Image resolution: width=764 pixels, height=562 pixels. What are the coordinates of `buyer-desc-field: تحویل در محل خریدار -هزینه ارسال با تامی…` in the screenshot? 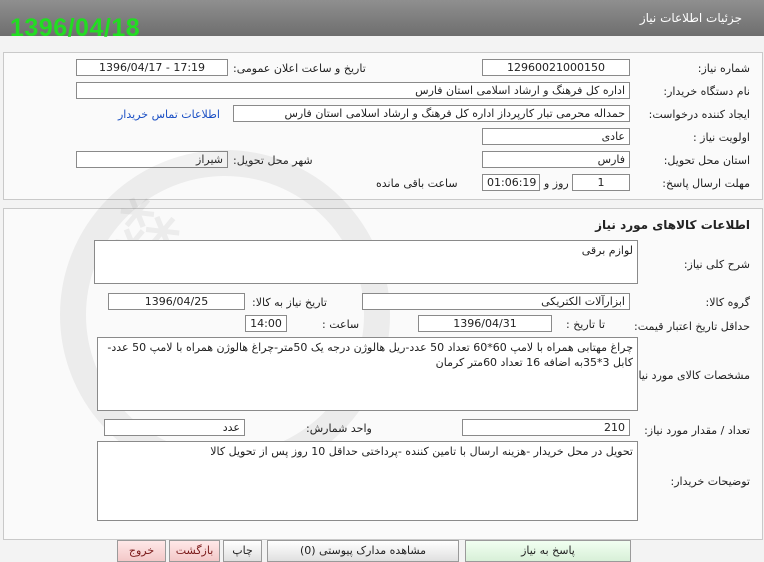 It's located at (367, 481).